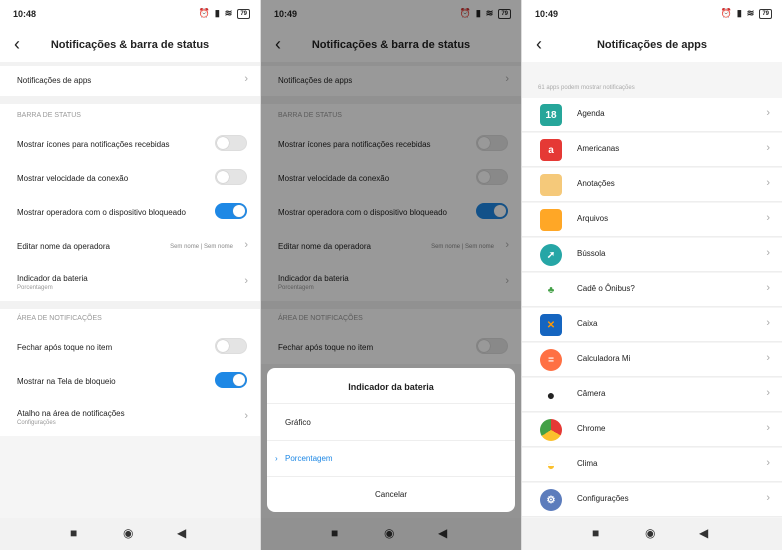  I want to click on compass-icon: ➚, so click(551, 255).